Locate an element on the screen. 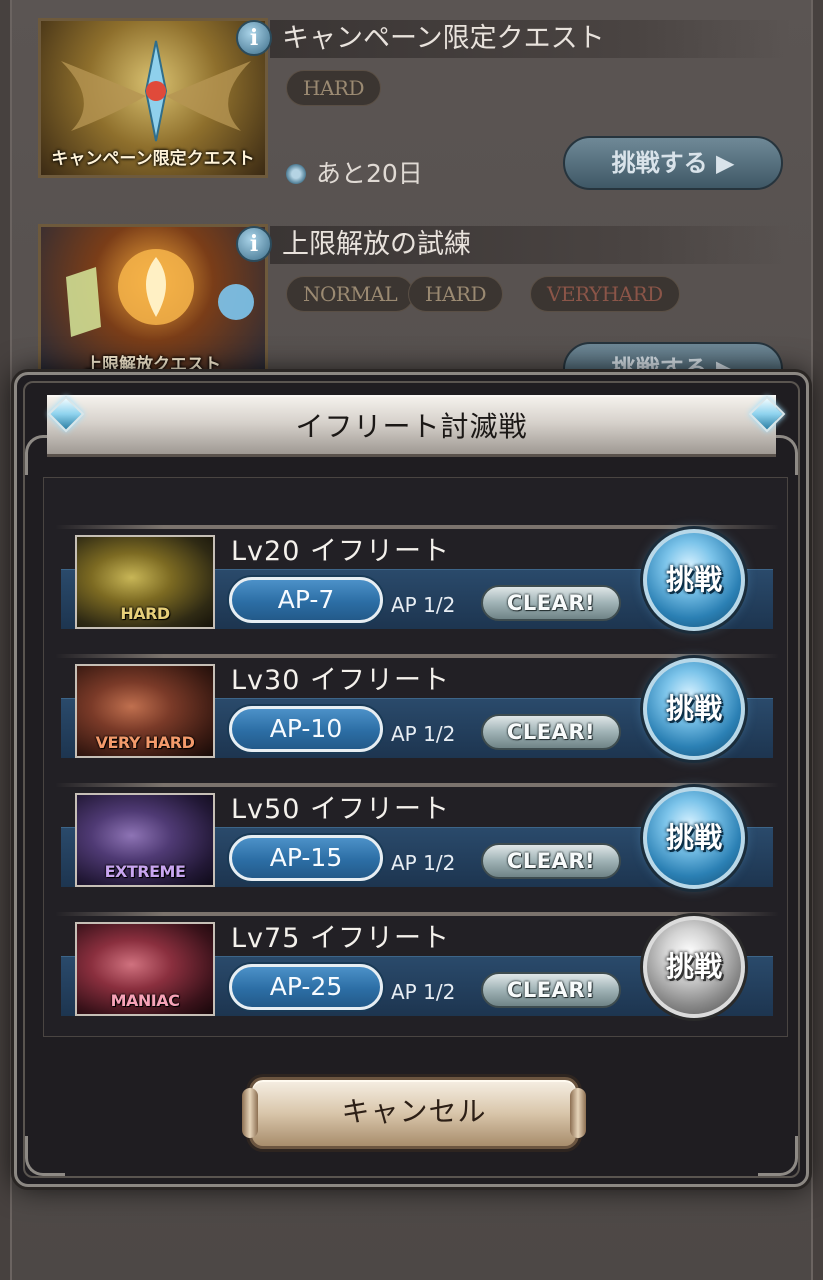  boss-name: Lv20 イフリート is located at coordinates (340, 551).